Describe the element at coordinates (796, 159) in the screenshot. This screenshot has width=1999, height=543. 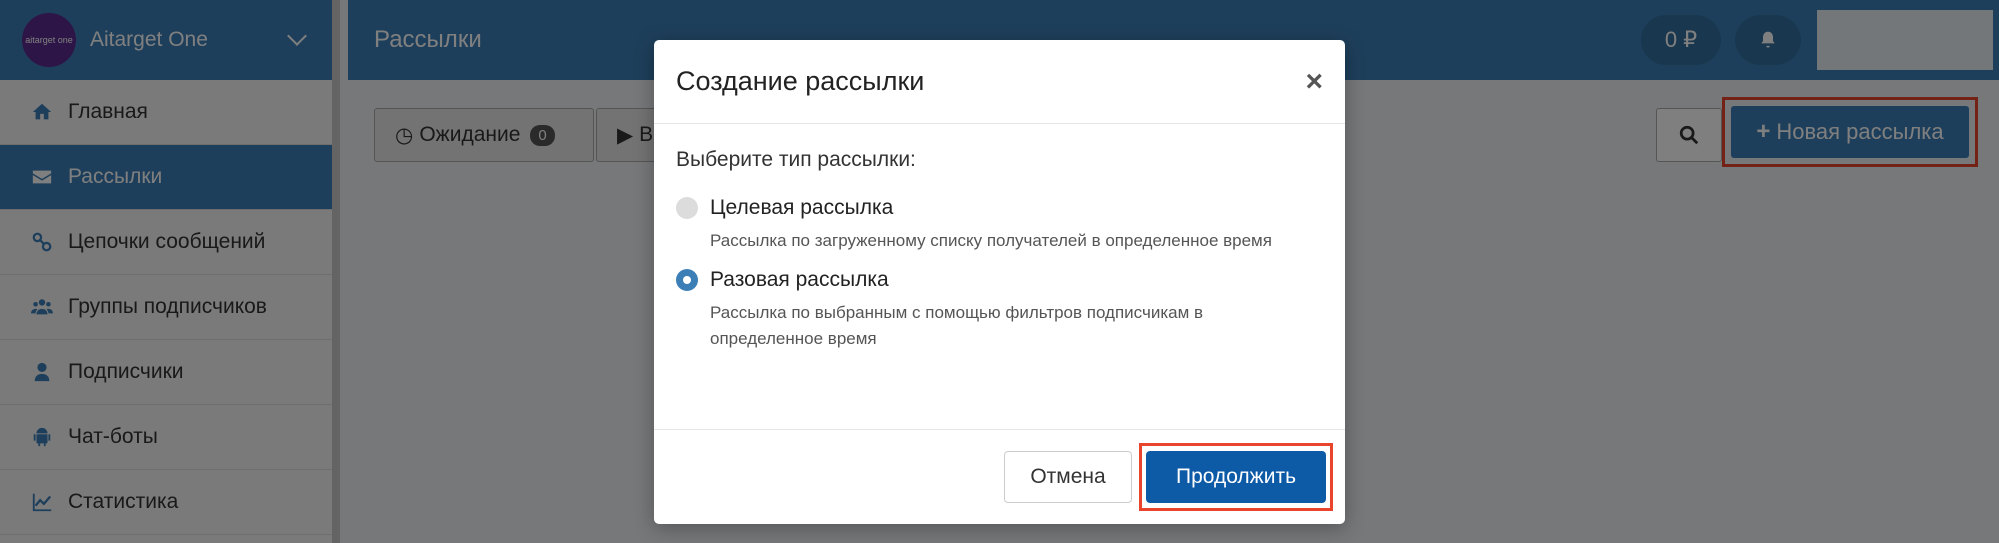
I see `mailing-type-prompt: Выберите тип рассылки:` at that location.